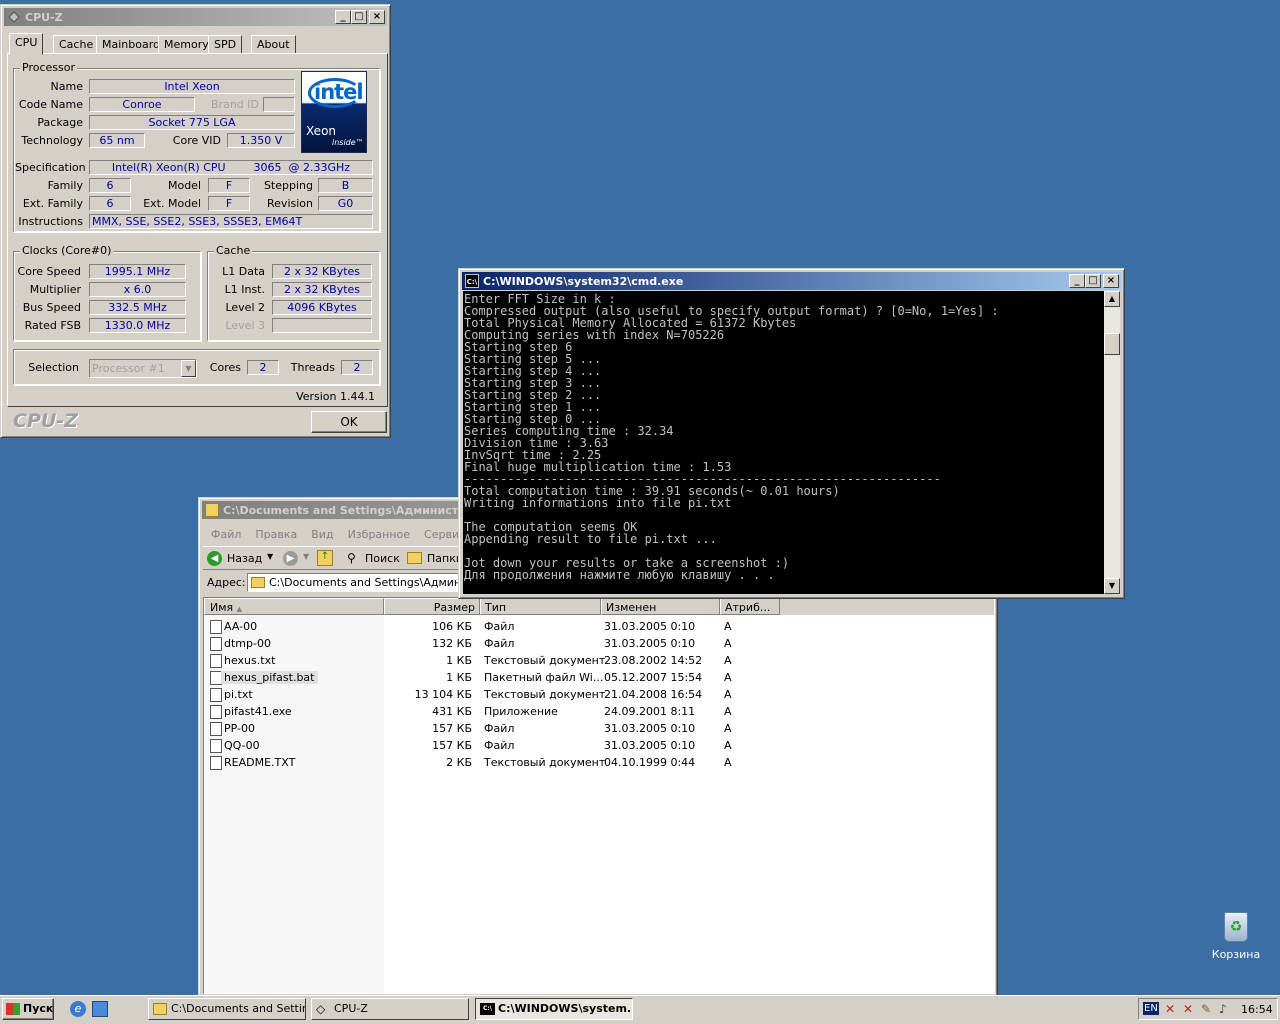 This screenshot has height=1024, width=1280. Describe the element at coordinates (599, 745) in the screenshot. I see `table-row: QQ-00 157 КБ Файл 31.03.2005 0:10 A` at that location.